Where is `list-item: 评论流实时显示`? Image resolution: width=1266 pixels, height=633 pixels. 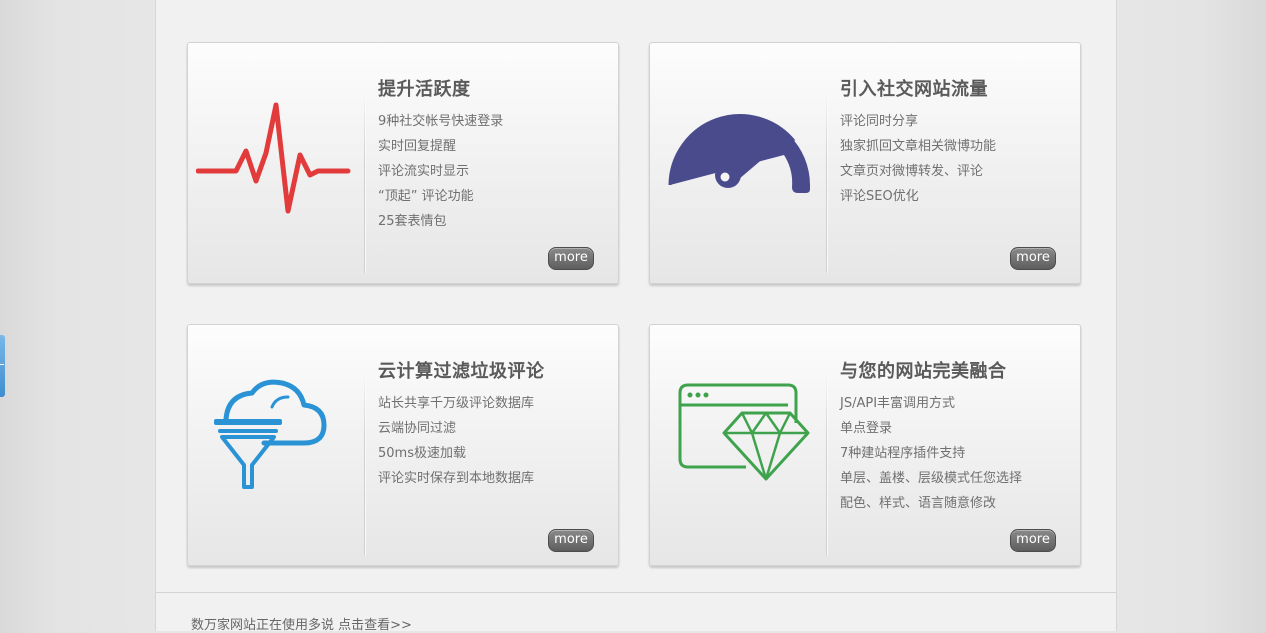 list-item: 评论流实时显示 is located at coordinates (424, 171).